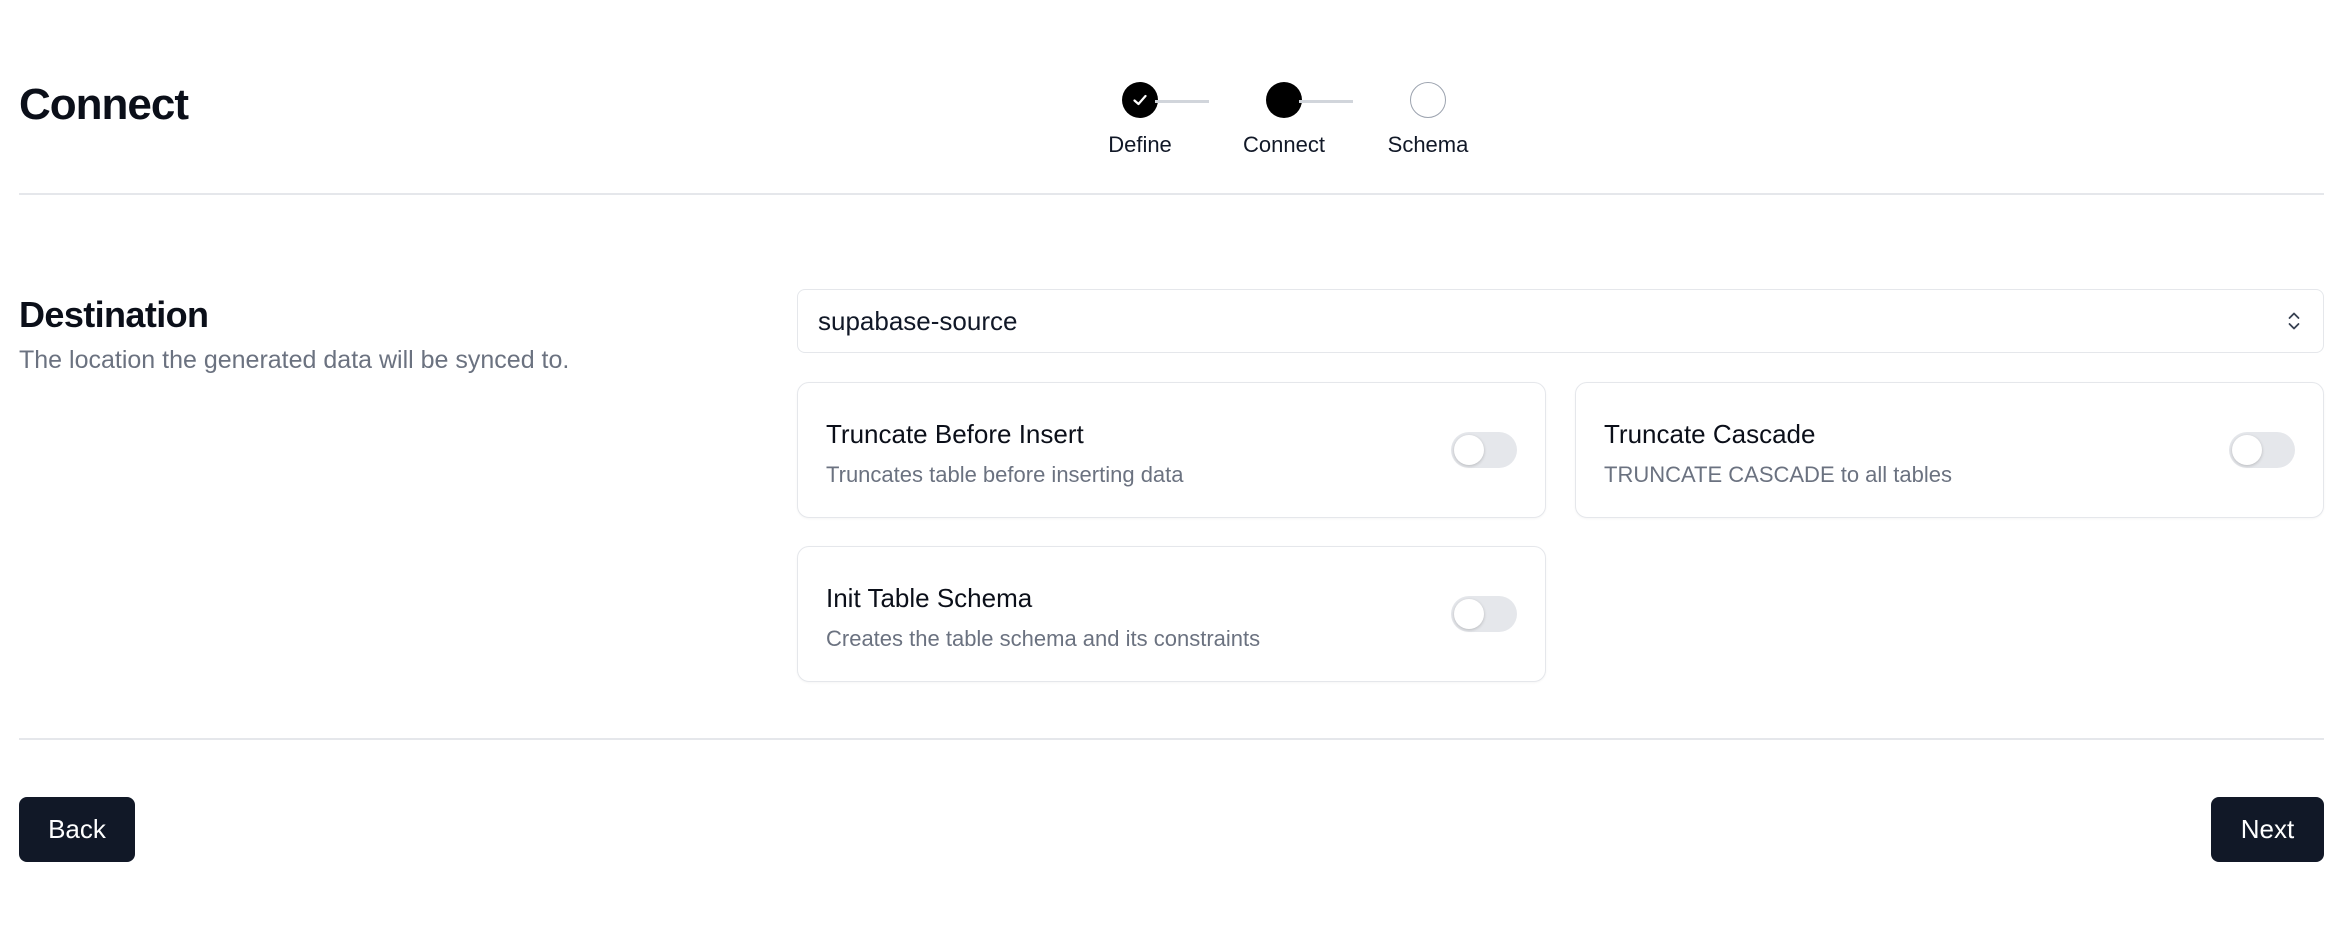 This screenshot has height=932, width=2344. I want to click on truncate-cascade-toggle, so click(2262, 450).